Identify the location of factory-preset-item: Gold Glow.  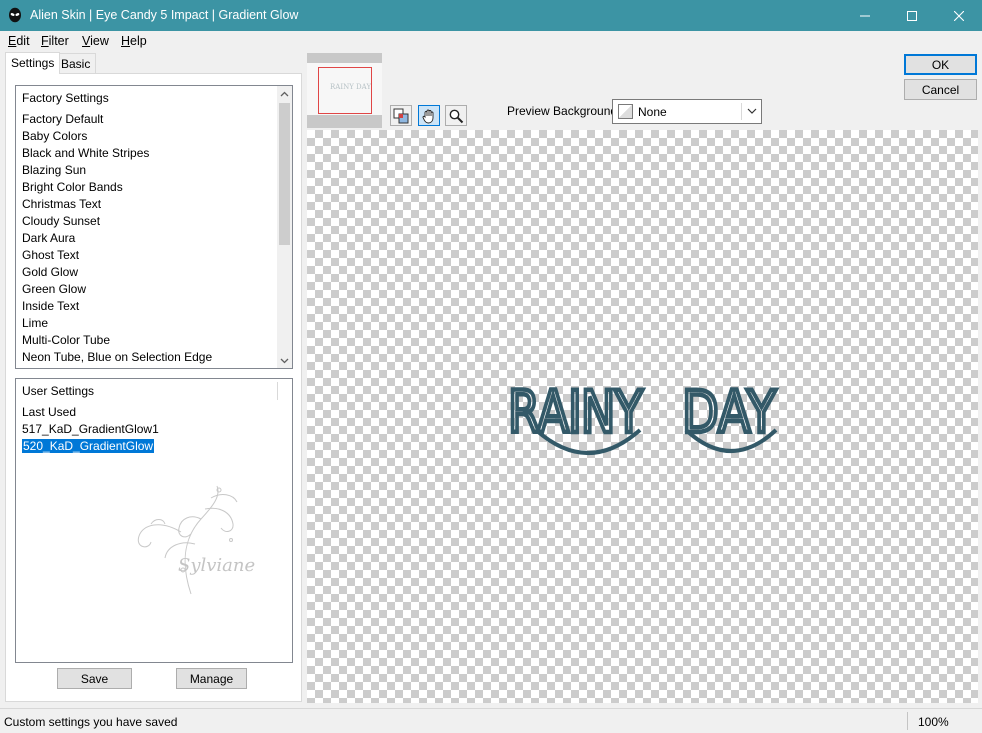
(117, 272).